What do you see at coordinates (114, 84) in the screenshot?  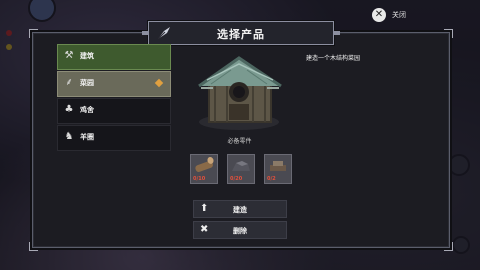 I see `category-item-garden: ⸙ 菜园` at bounding box center [114, 84].